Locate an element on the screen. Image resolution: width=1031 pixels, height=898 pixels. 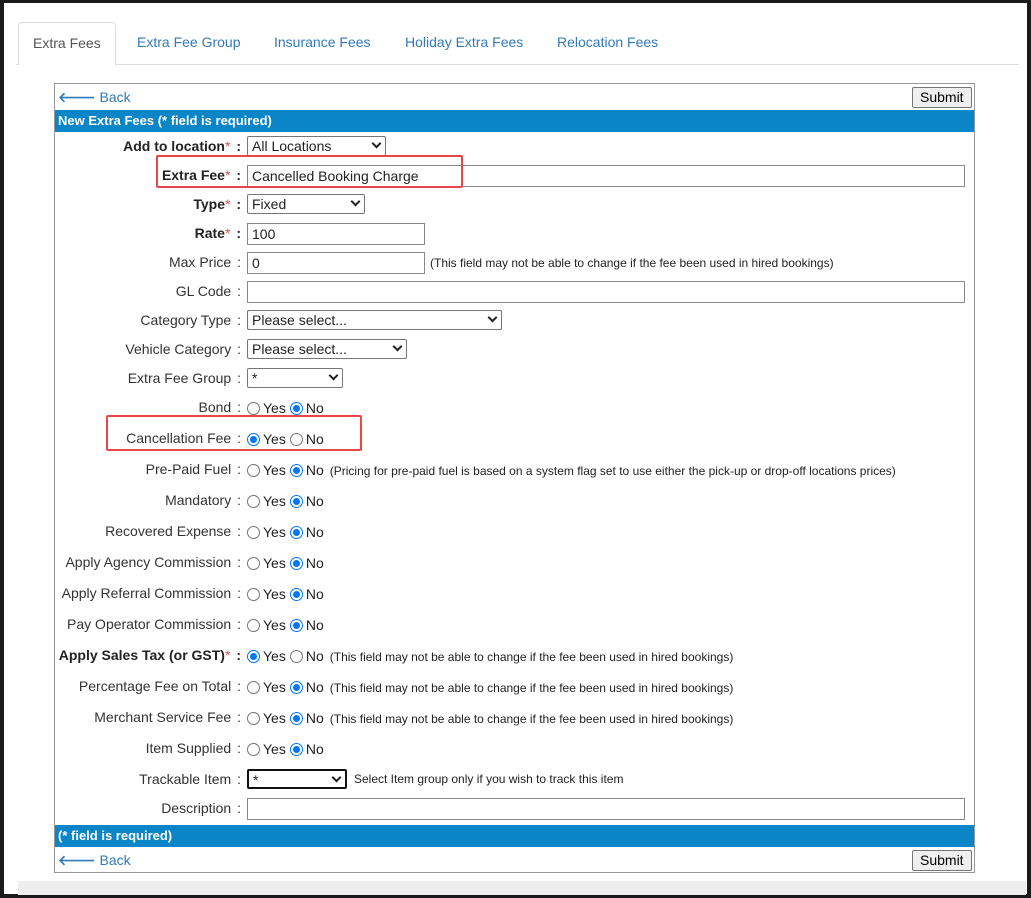
bond-yes-radio is located at coordinates (253, 408).